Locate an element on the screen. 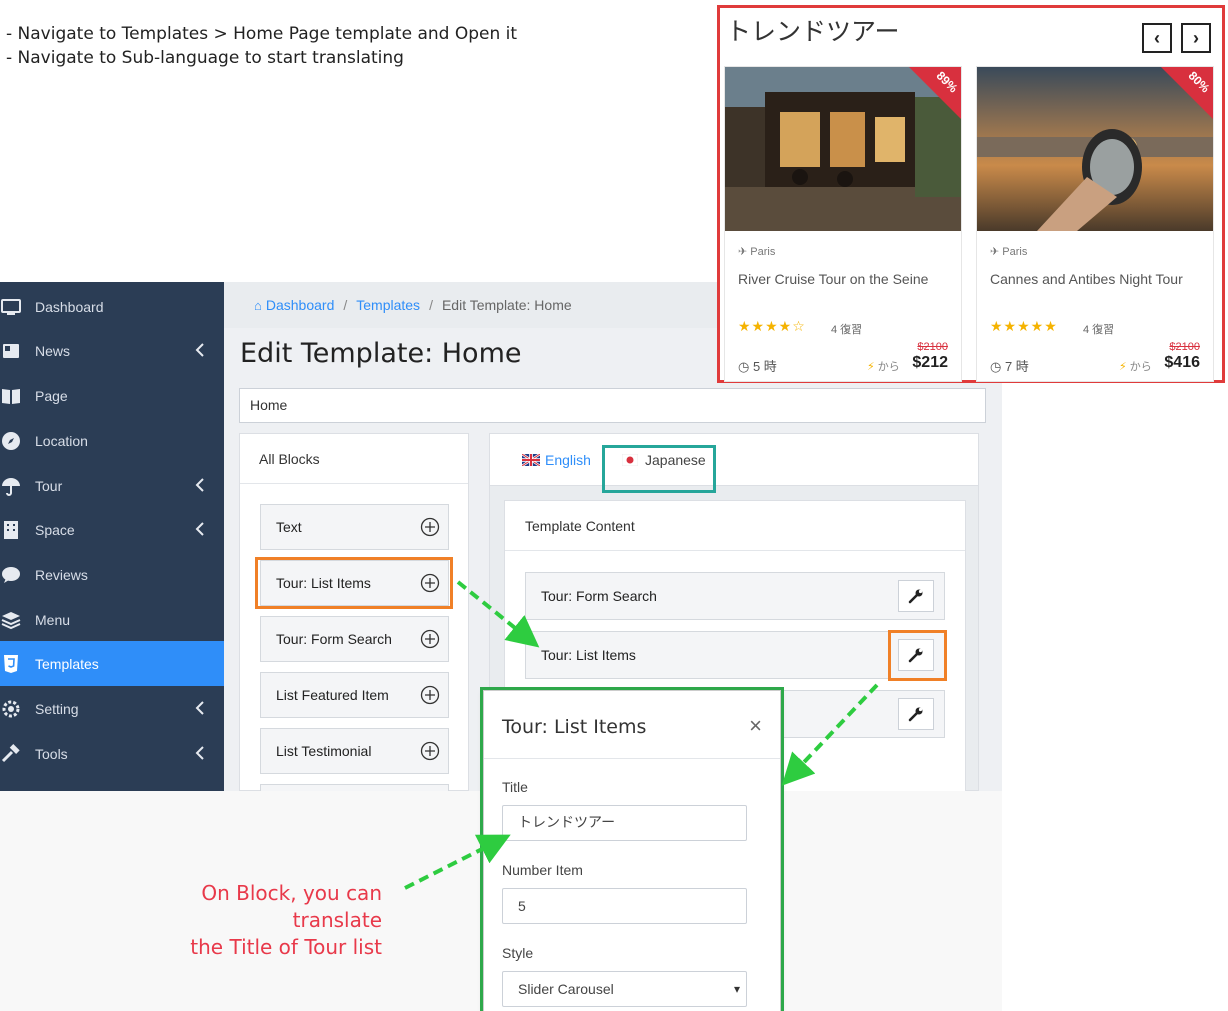 The width and height of the screenshot is (1228, 1011). note-line: the Title of Tour list is located at coordinates (286, 947).